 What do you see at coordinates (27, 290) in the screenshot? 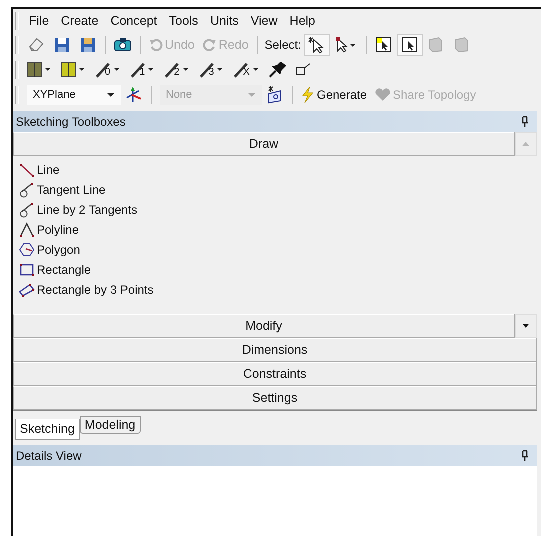
I see `rect3-icon` at bounding box center [27, 290].